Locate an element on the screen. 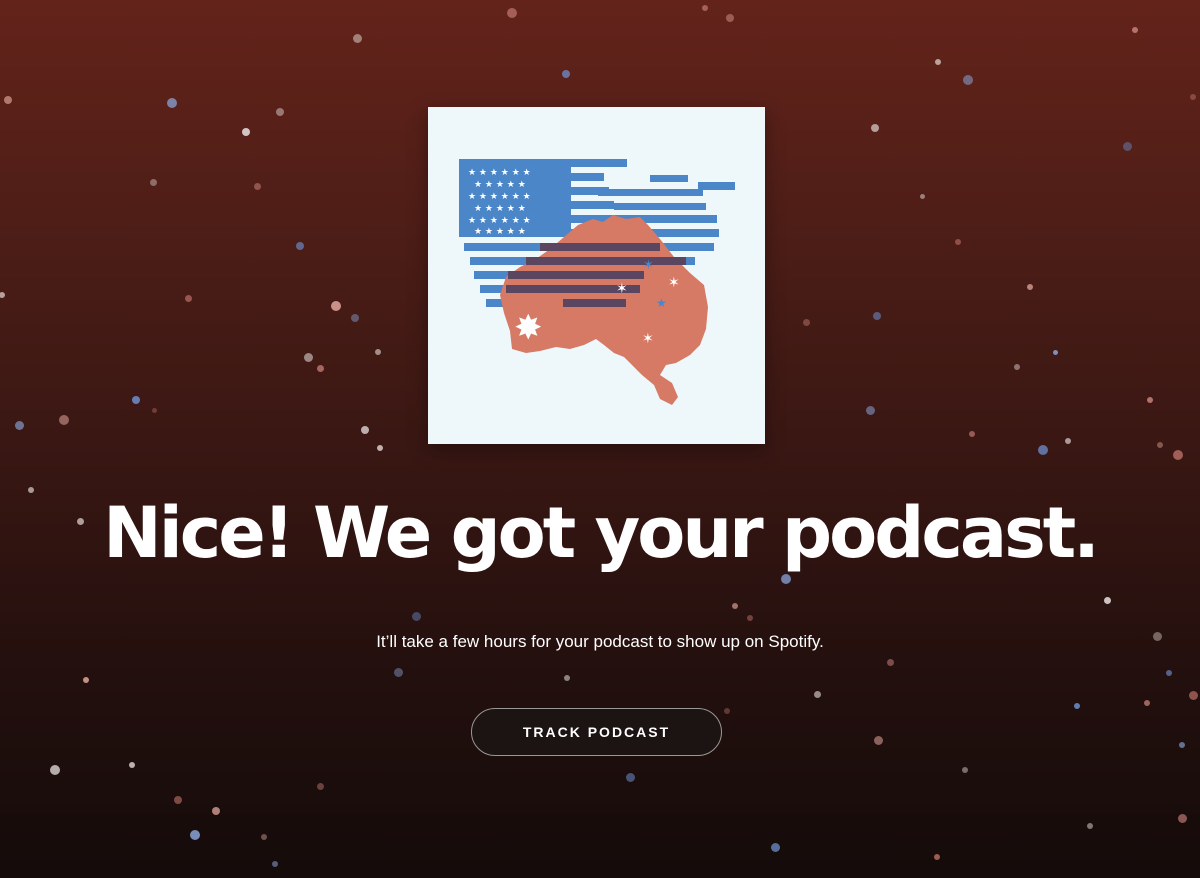  page-title: Nice! We got your podcast. is located at coordinates (601, 533).